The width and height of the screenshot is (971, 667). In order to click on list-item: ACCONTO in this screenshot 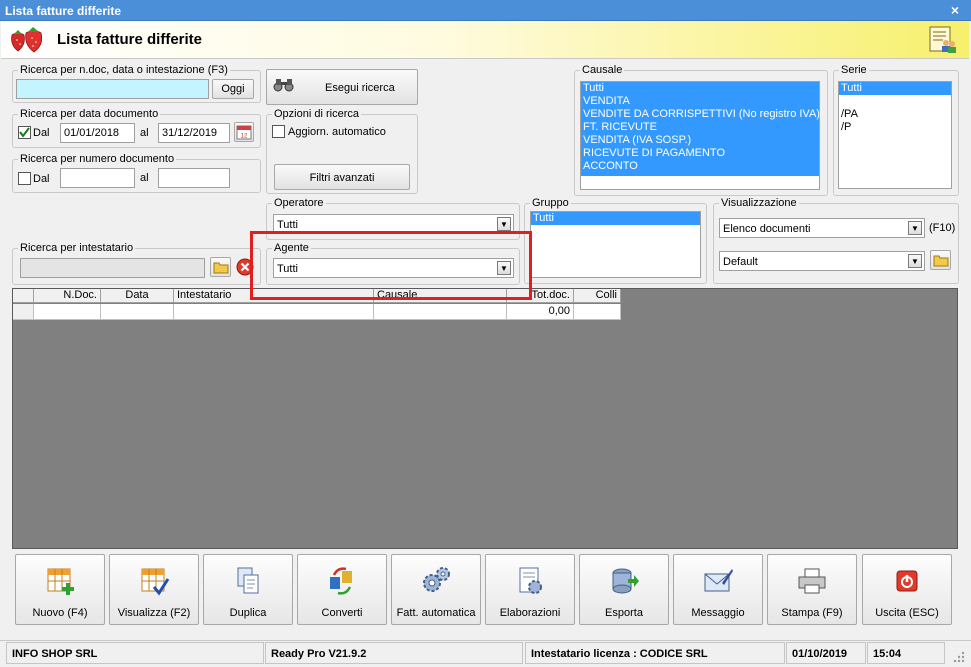, I will do `click(700, 166)`.